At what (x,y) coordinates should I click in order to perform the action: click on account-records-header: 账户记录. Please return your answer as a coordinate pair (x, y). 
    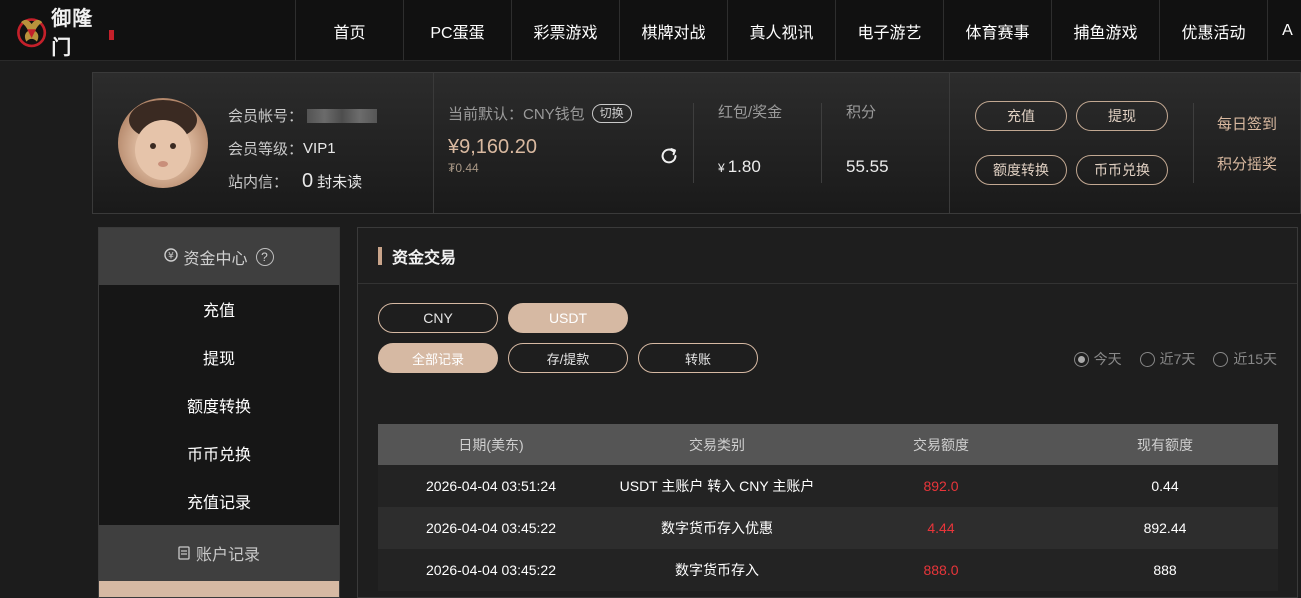
    Looking at the image, I should click on (219, 553).